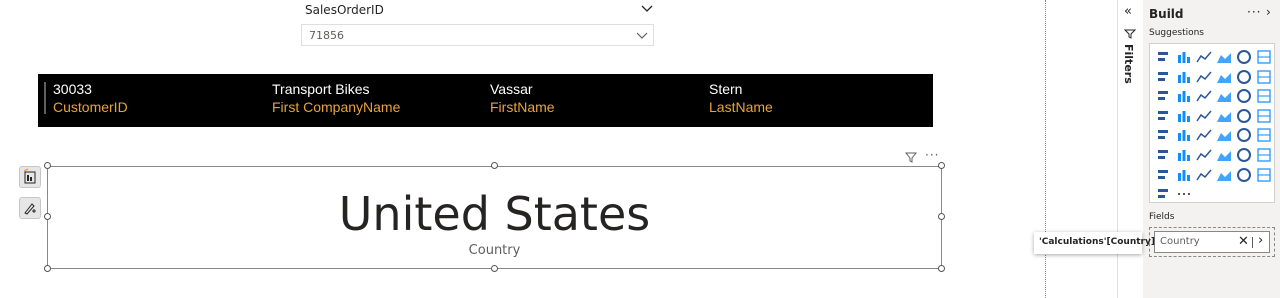  I want to click on 100pct-stacked-area-chart-icon, so click(1224, 77).